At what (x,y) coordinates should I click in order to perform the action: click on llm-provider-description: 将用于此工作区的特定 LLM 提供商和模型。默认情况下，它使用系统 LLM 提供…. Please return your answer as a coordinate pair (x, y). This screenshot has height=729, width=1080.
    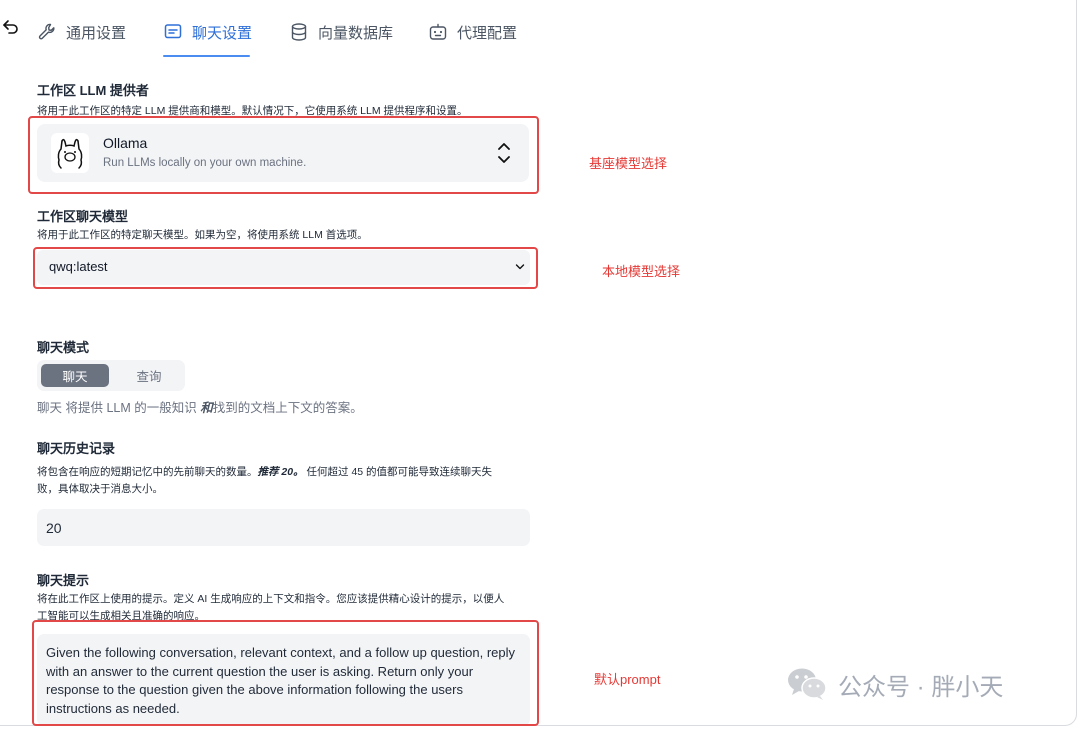
    Looking at the image, I should click on (252, 111).